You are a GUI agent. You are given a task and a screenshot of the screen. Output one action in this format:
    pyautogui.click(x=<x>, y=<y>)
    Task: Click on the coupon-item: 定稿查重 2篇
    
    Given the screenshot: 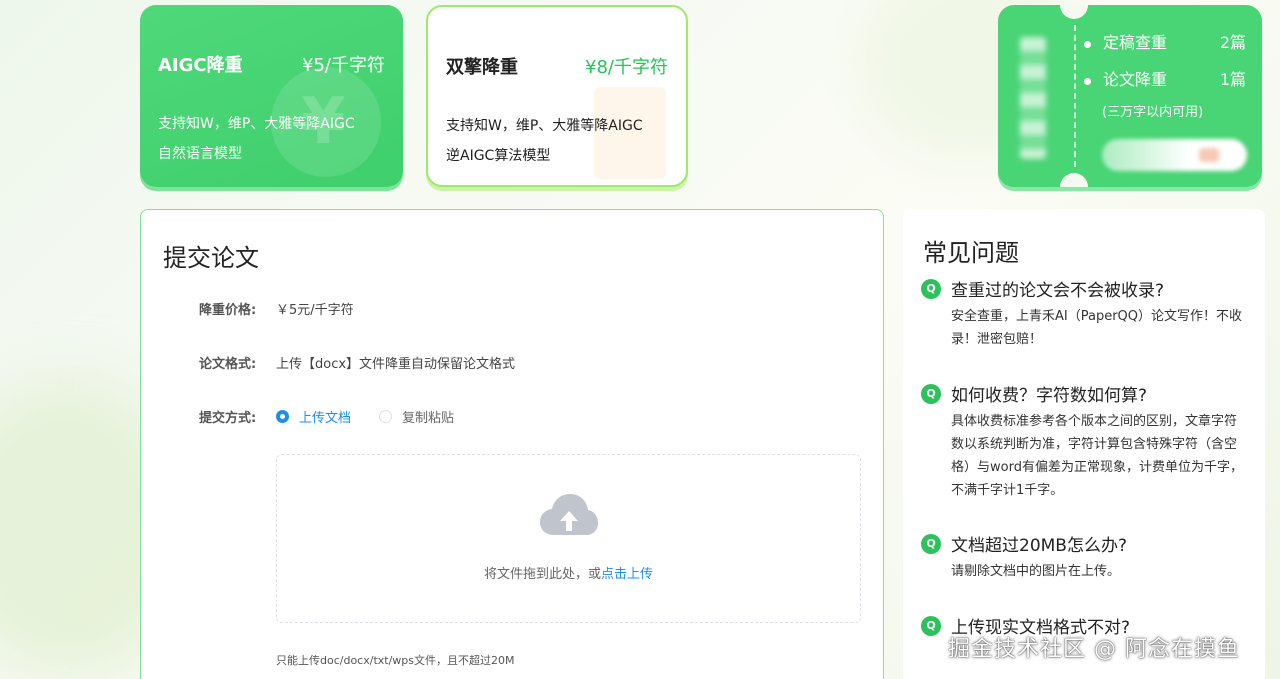 What is the action you would take?
    pyautogui.click(x=1165, y=41)
    